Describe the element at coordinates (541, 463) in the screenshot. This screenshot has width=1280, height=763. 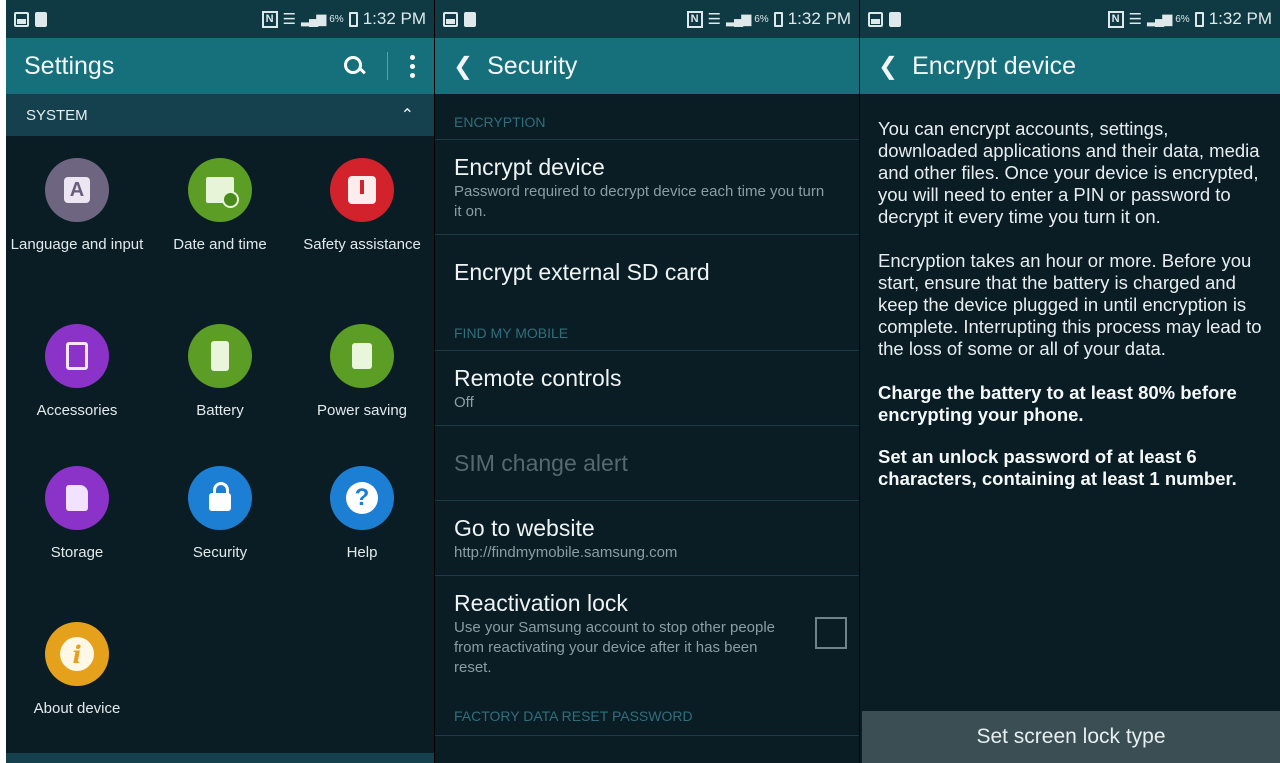
I see `row-title: SIM change alert` at that location.